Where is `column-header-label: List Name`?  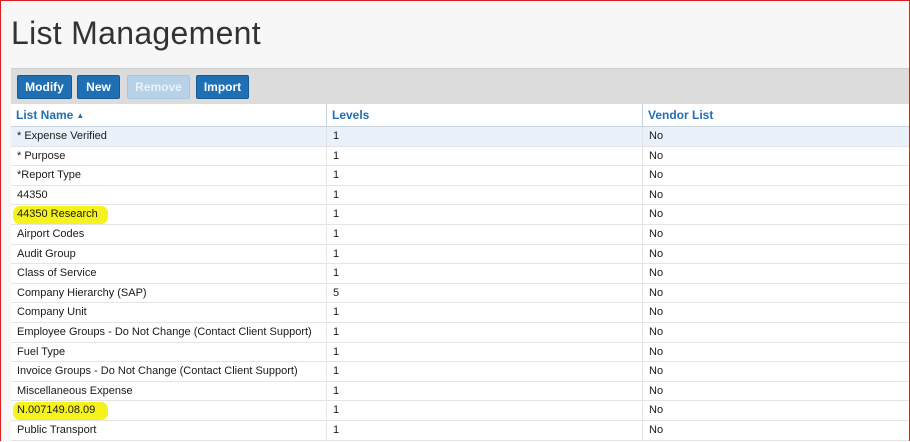 column-header-label: List Name is located at coordinates (45, 115).